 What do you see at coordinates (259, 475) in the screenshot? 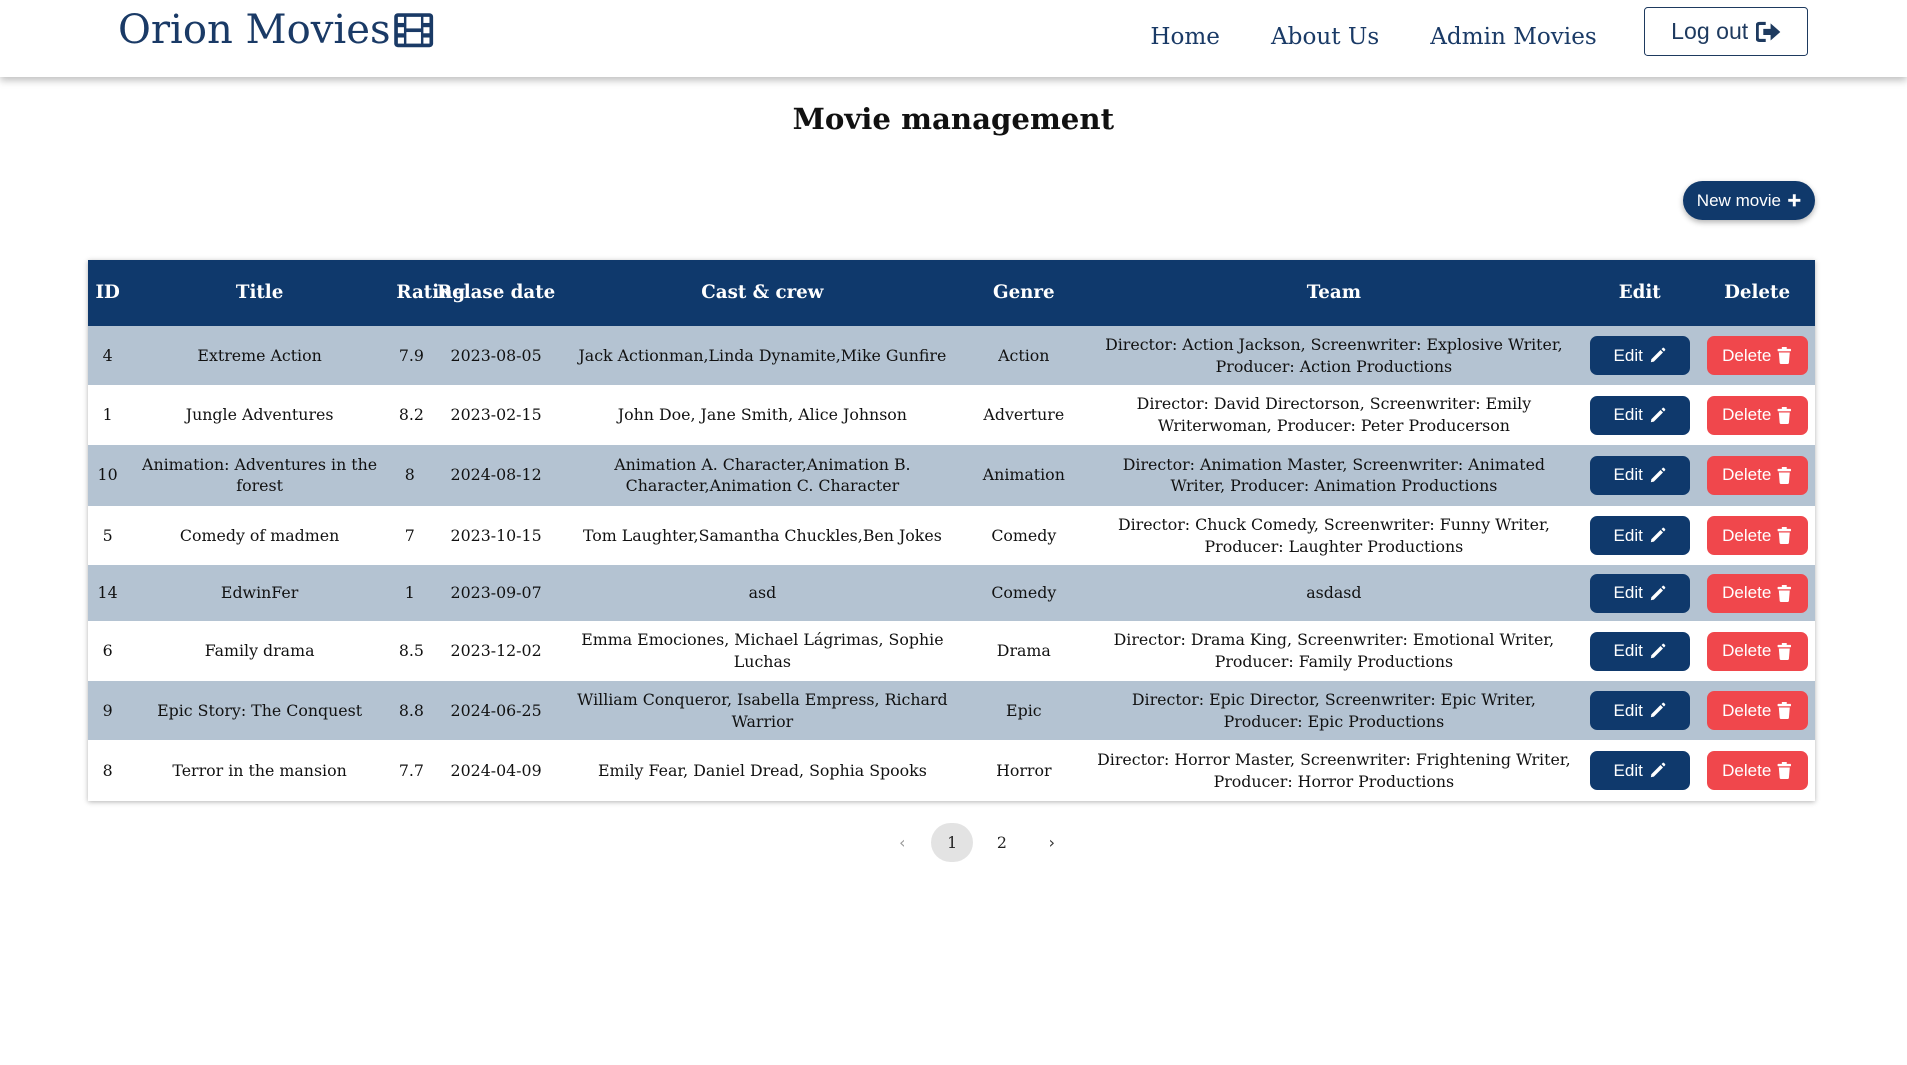
I see `cell-title: Animation: Adventures in the forest` at bounding box center [259, 475].